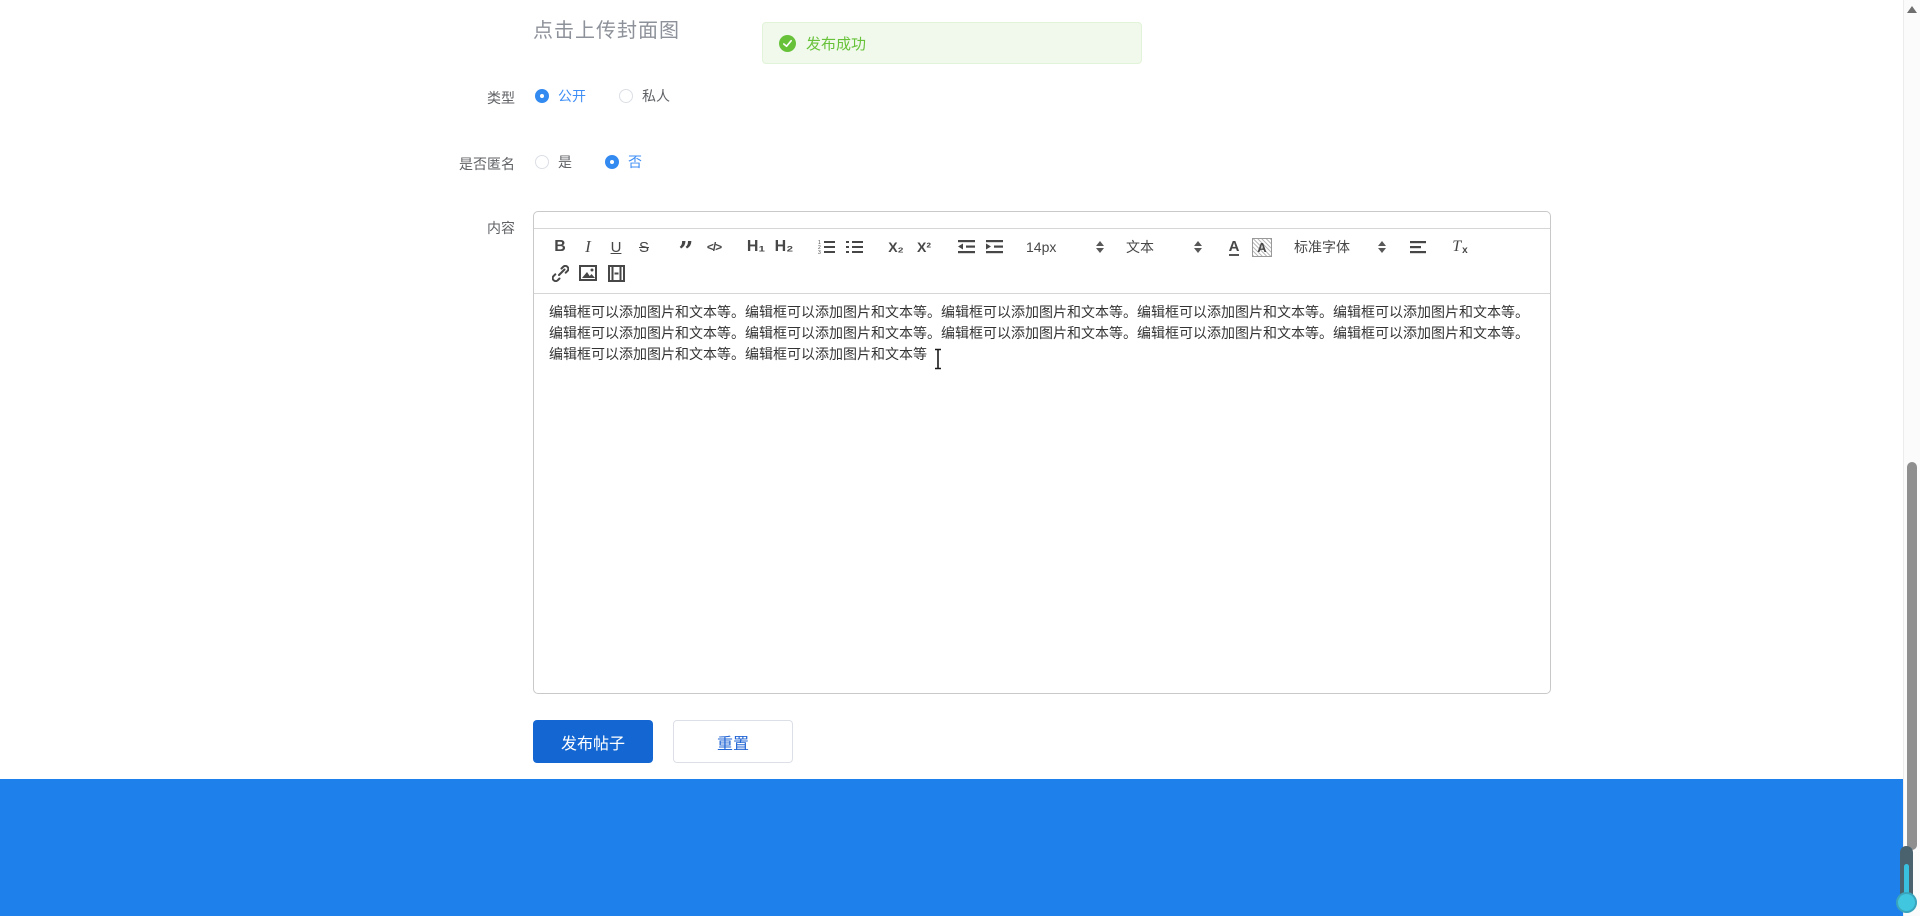 The image size is (1920, 916). I want to click on bg-color-button: A, so click(1262, 247).